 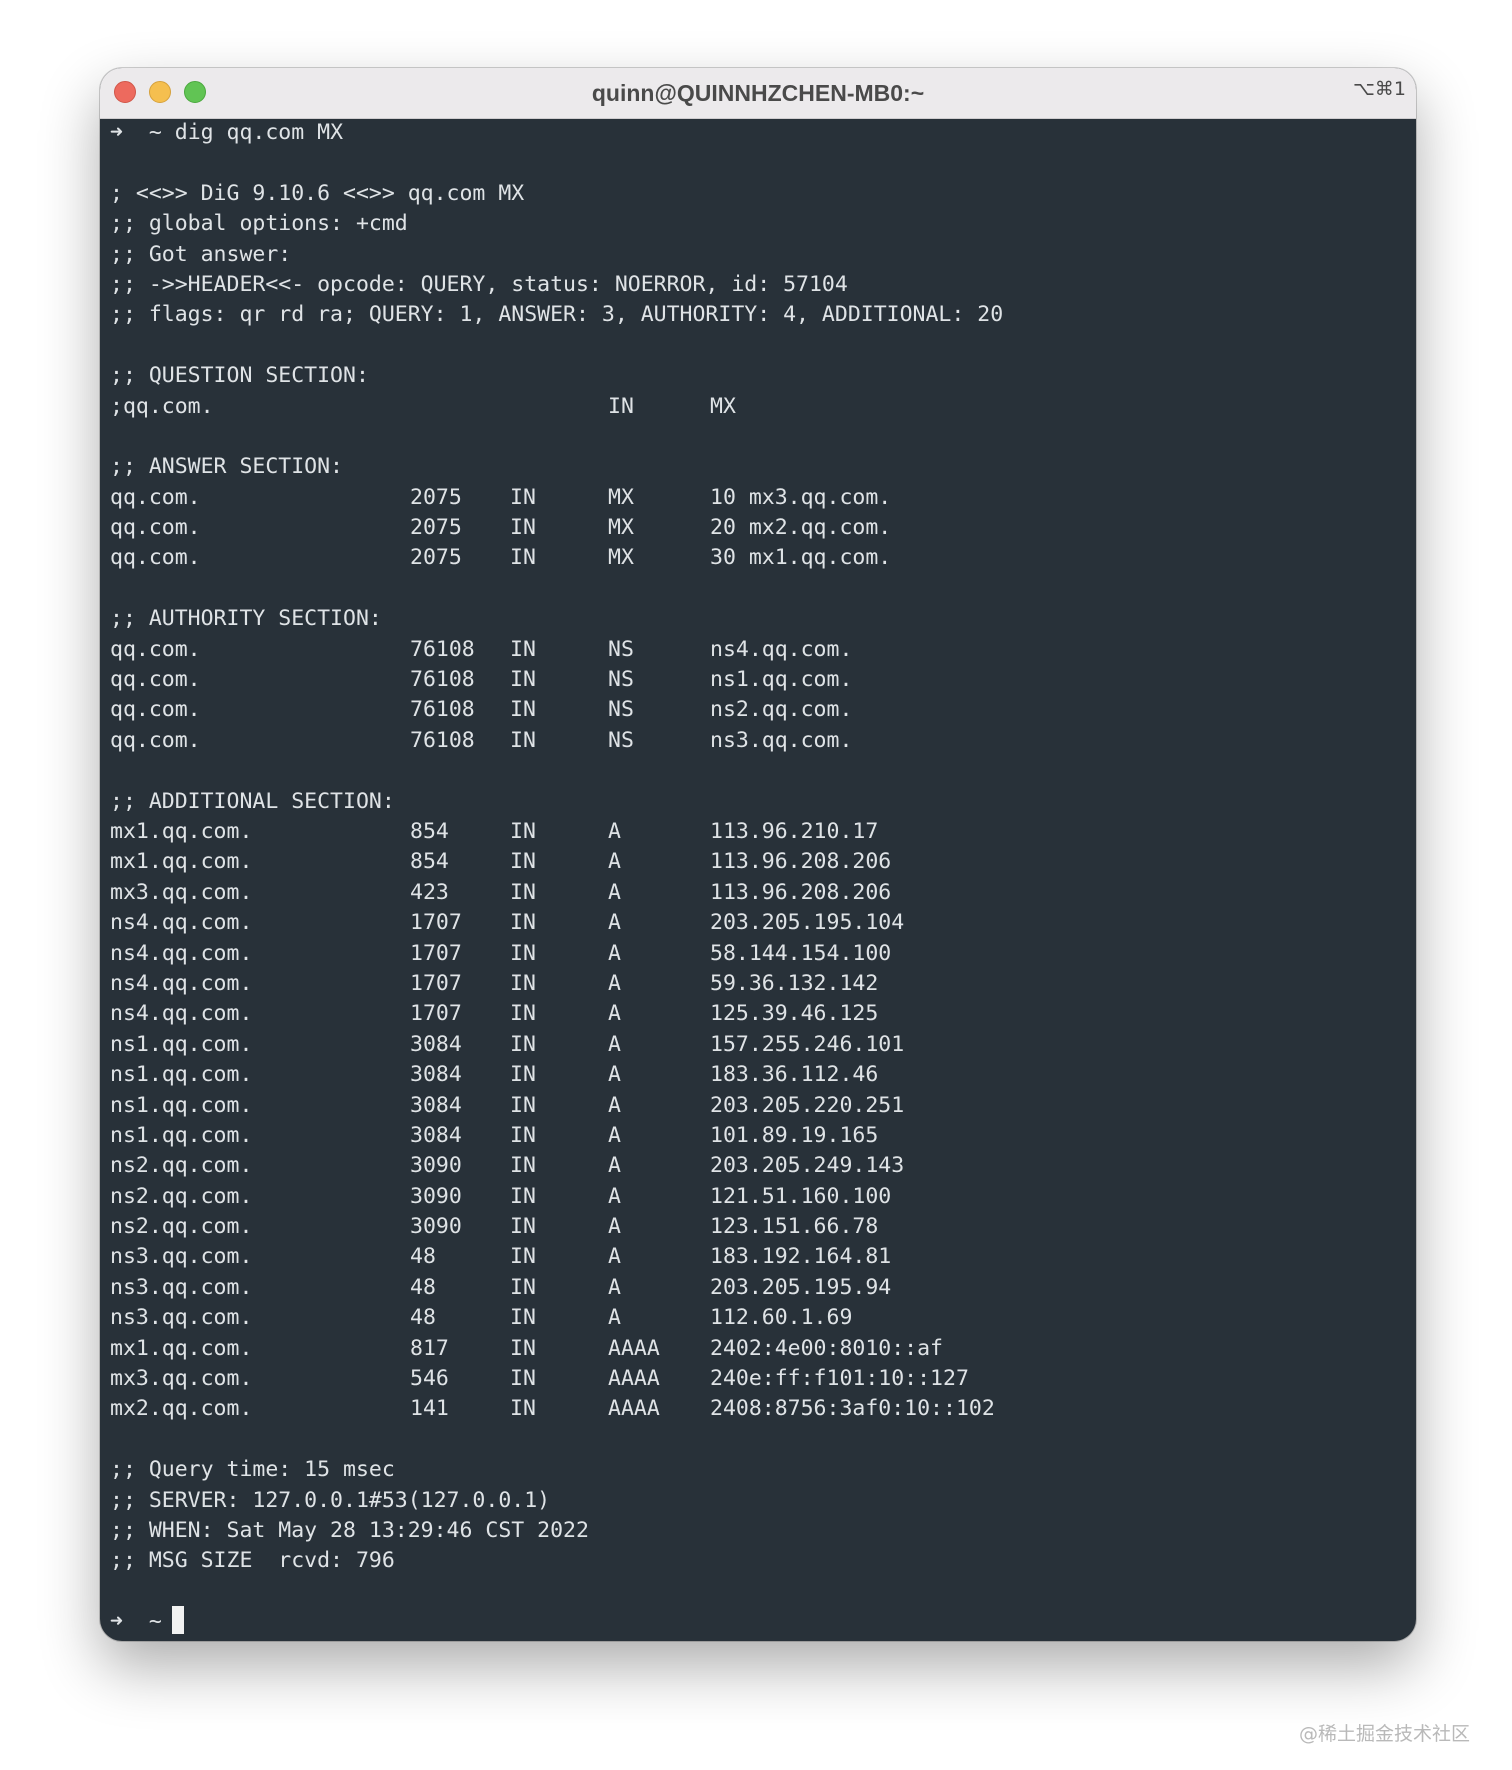 I want to click on title-bar: quinn@QUINNHZCHEN-MB0:~ ⌥⌘1, so click(x=758, y=93).